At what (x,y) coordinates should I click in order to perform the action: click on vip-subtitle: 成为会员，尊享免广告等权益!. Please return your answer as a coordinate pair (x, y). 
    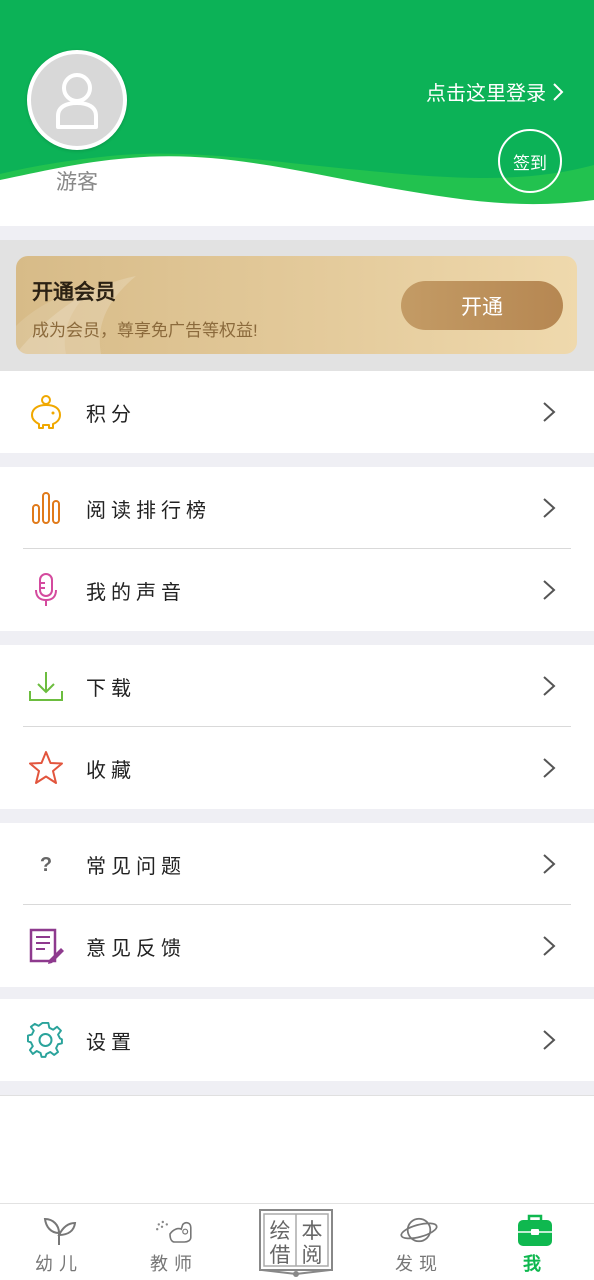
    Looking at the image, I should click on (145, 330).